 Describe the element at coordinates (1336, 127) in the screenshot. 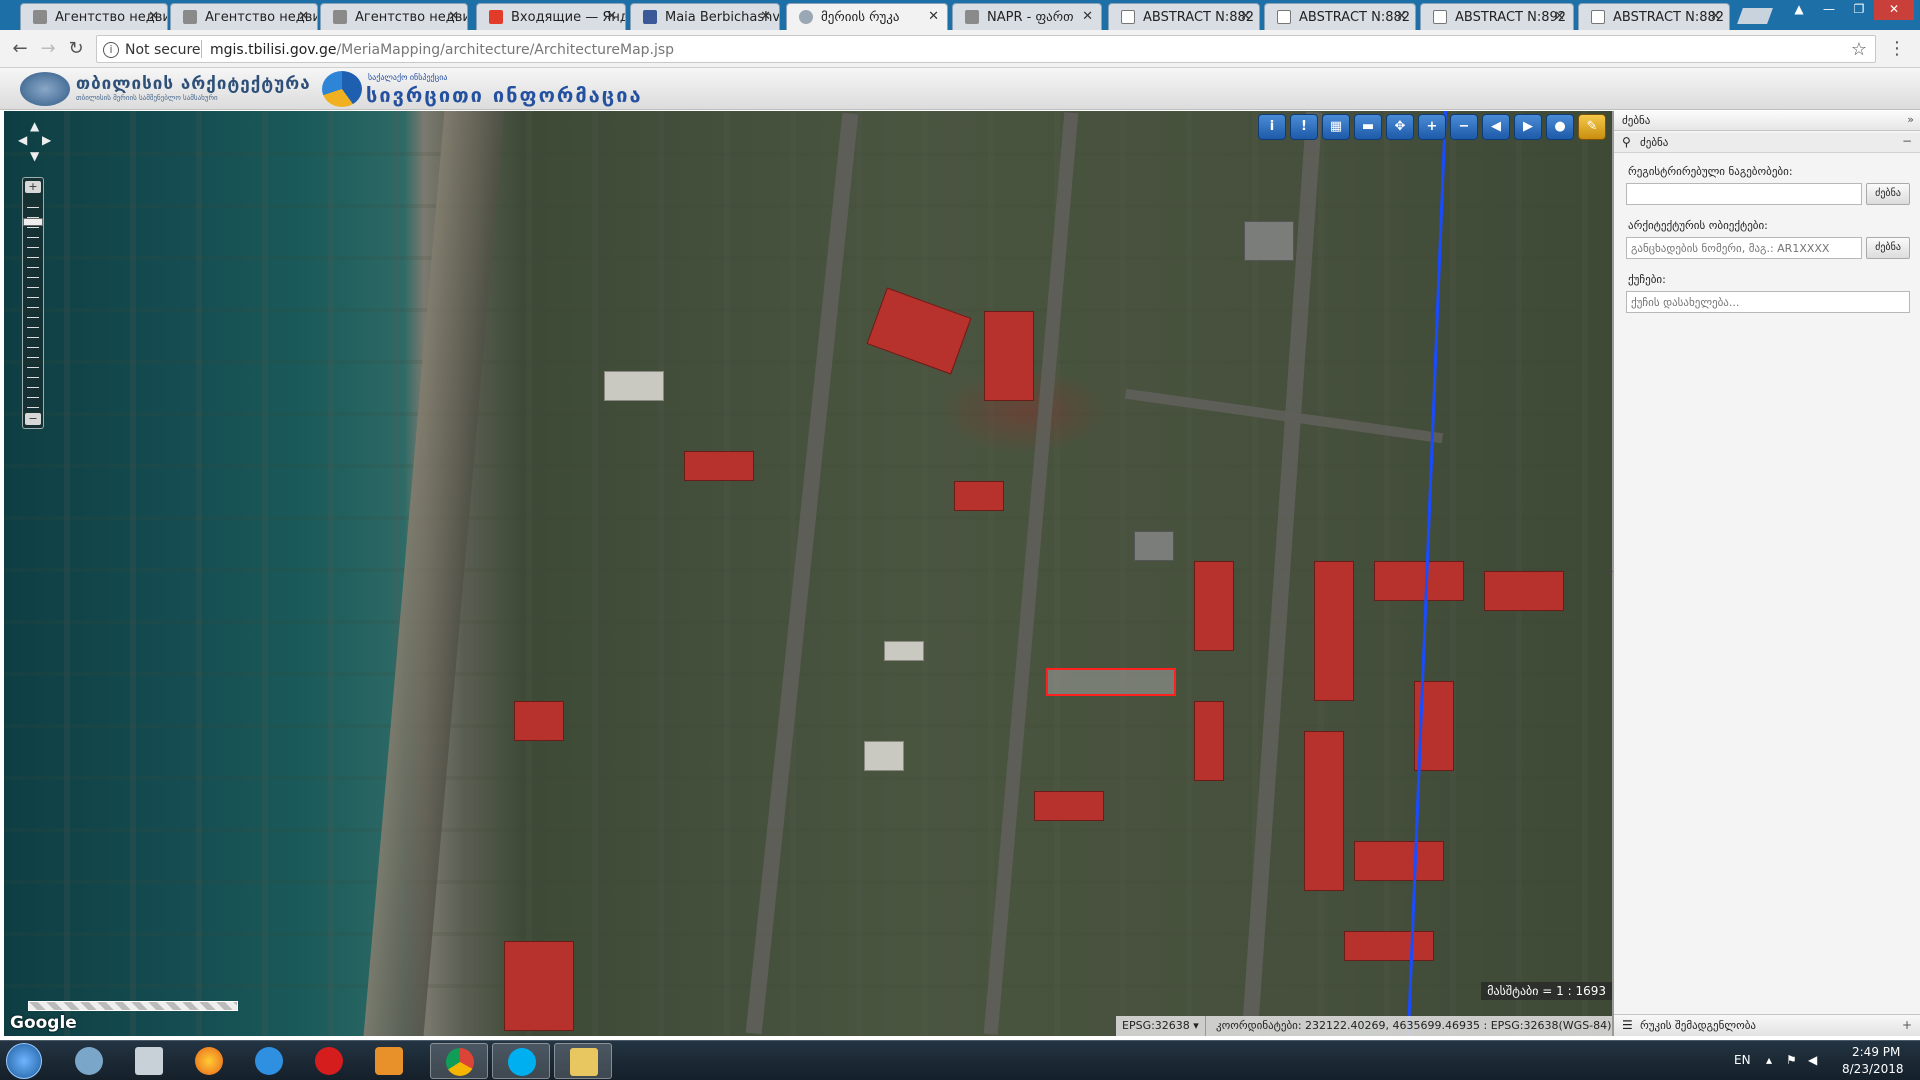

I see `measure-area-icon: ▦` at that location.